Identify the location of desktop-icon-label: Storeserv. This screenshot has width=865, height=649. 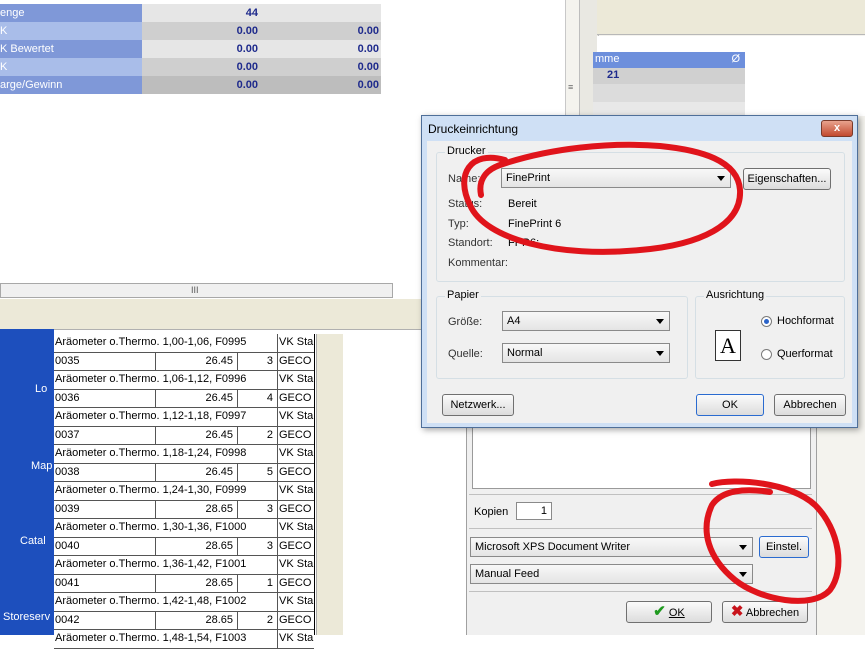
(26, 617).